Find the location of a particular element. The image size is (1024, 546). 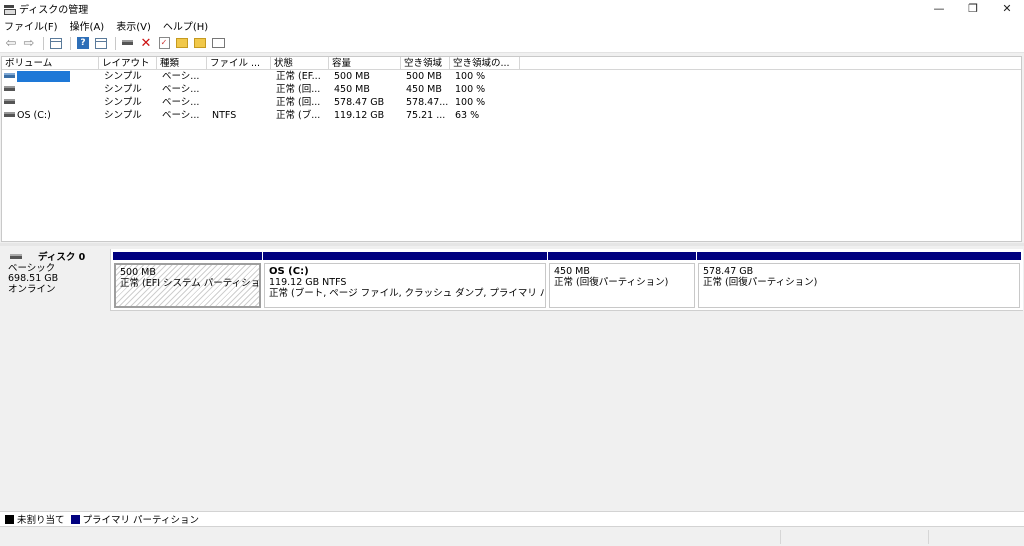

column-header-volume: ボリューム is located at coordinates (50, 63).